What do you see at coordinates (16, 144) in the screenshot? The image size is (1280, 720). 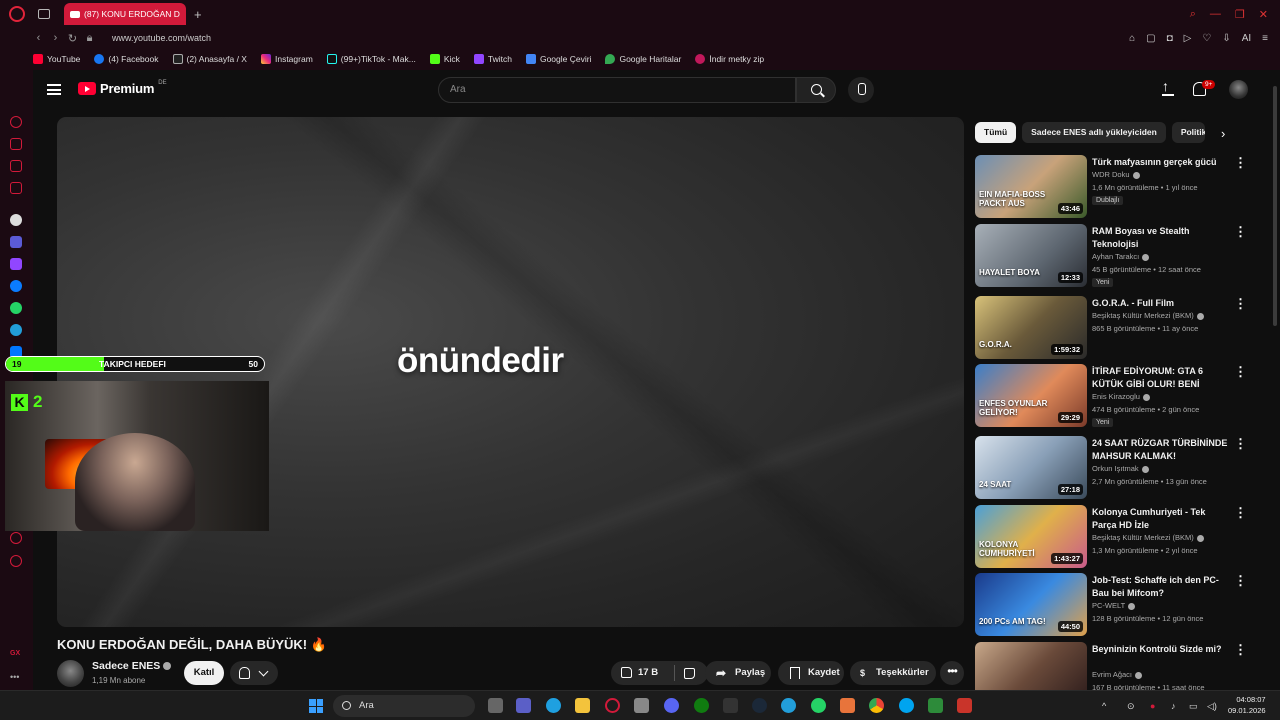 I see `shopping-icon` at bounding box center [16, 144].